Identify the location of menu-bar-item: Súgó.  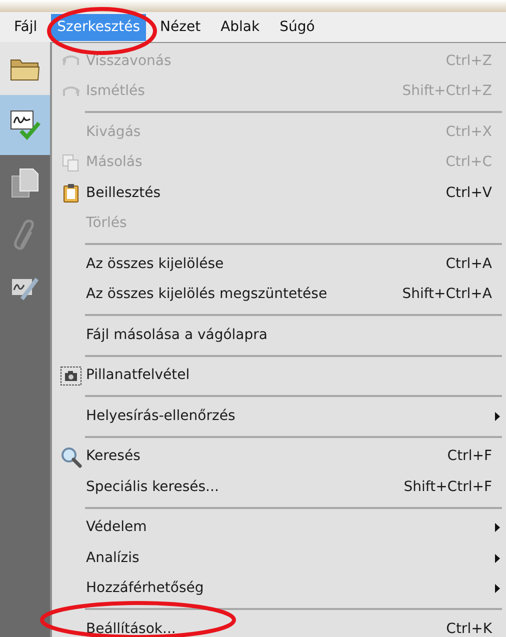
(297, 27).